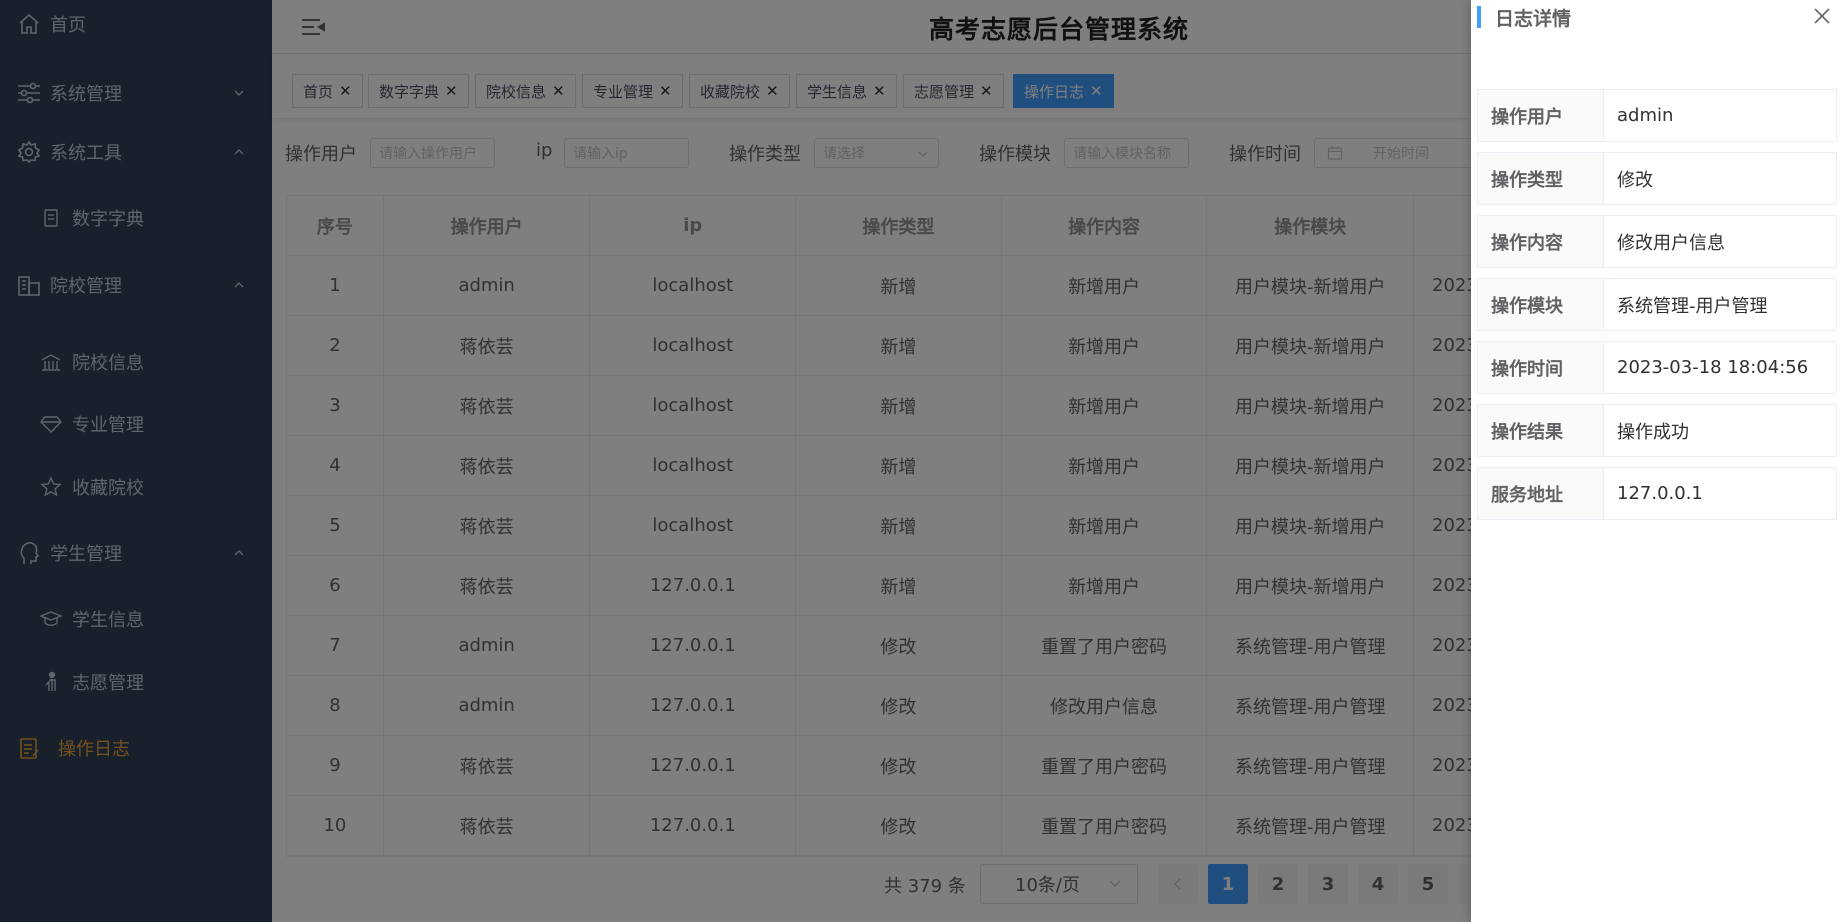 This screenshot has height=922, width=1846. Describe the element at coordinates (1541, 430) in the screenshot. I see `detail-label: 操作结果` at that location.